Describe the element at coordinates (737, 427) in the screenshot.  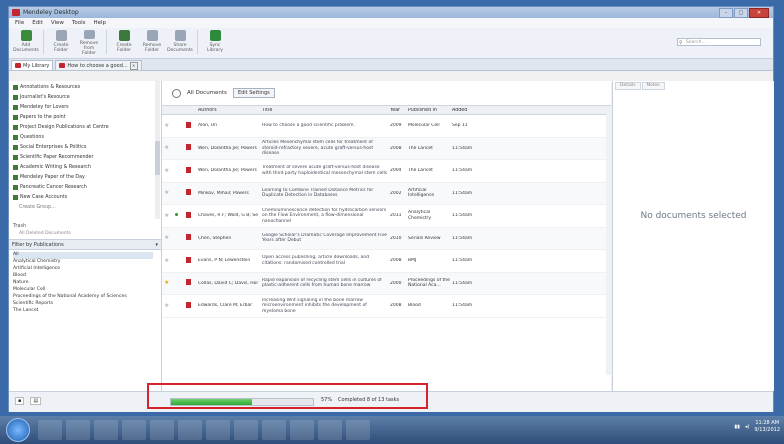
I see `network-icon: ▮▮` at that location.